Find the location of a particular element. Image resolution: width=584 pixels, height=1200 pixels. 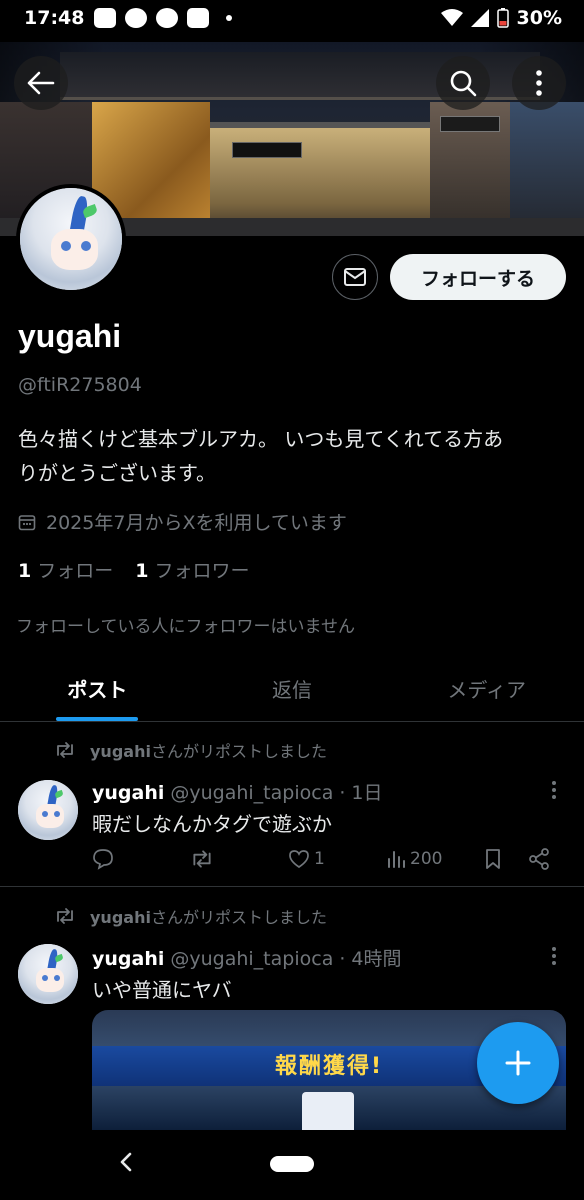

battery-icon is located at coordinates (502, 18).